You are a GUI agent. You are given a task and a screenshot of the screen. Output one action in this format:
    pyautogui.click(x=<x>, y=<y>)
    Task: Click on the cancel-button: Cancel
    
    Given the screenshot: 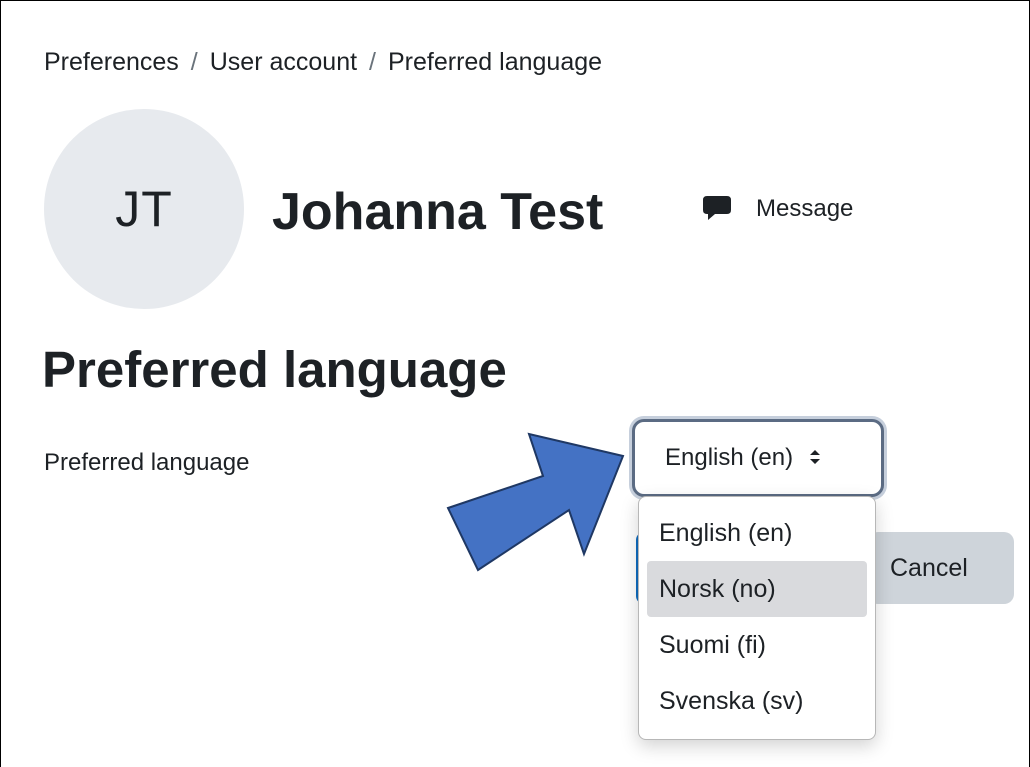 What is the action you would take?
    pyautogui.click(x=941, y=568)
    